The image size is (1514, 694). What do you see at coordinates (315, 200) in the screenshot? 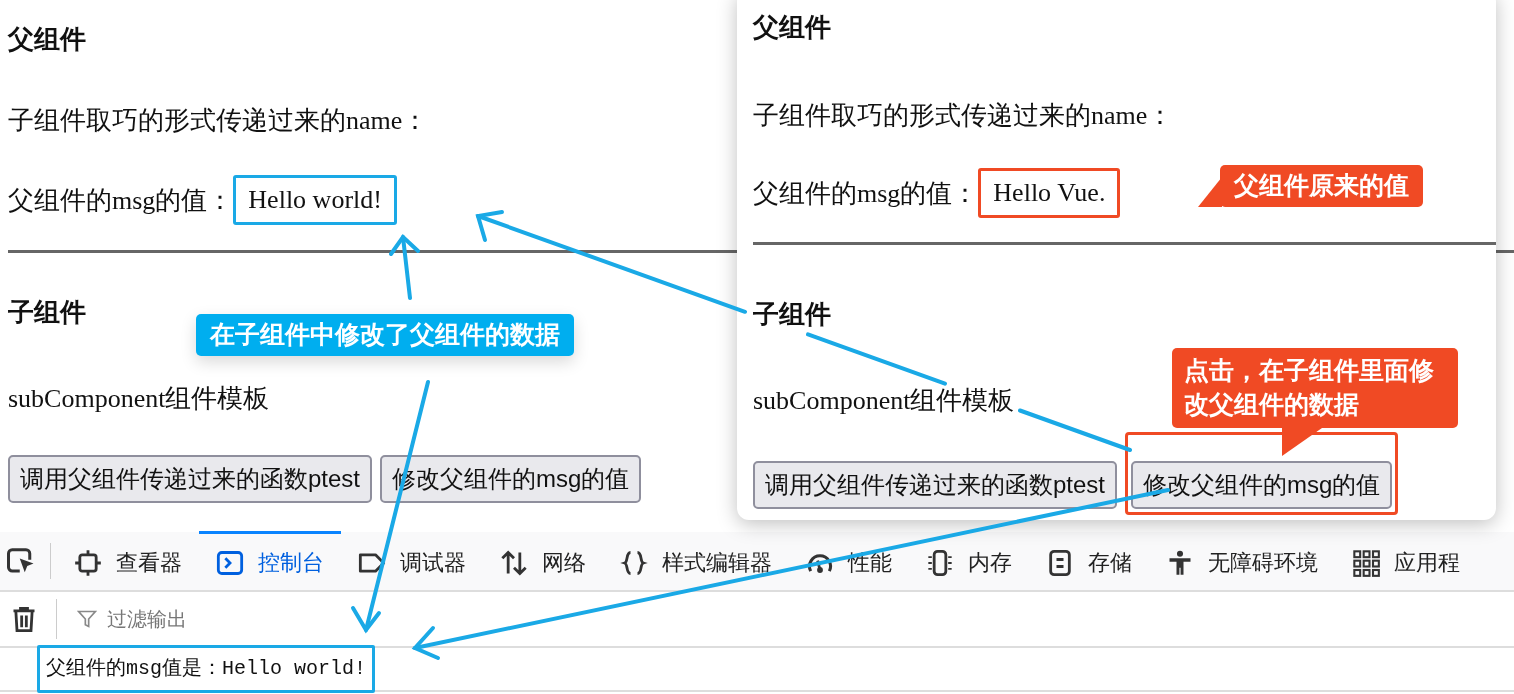
I see `highlighted-value: Hello world!` at bounding box center [315, 200].